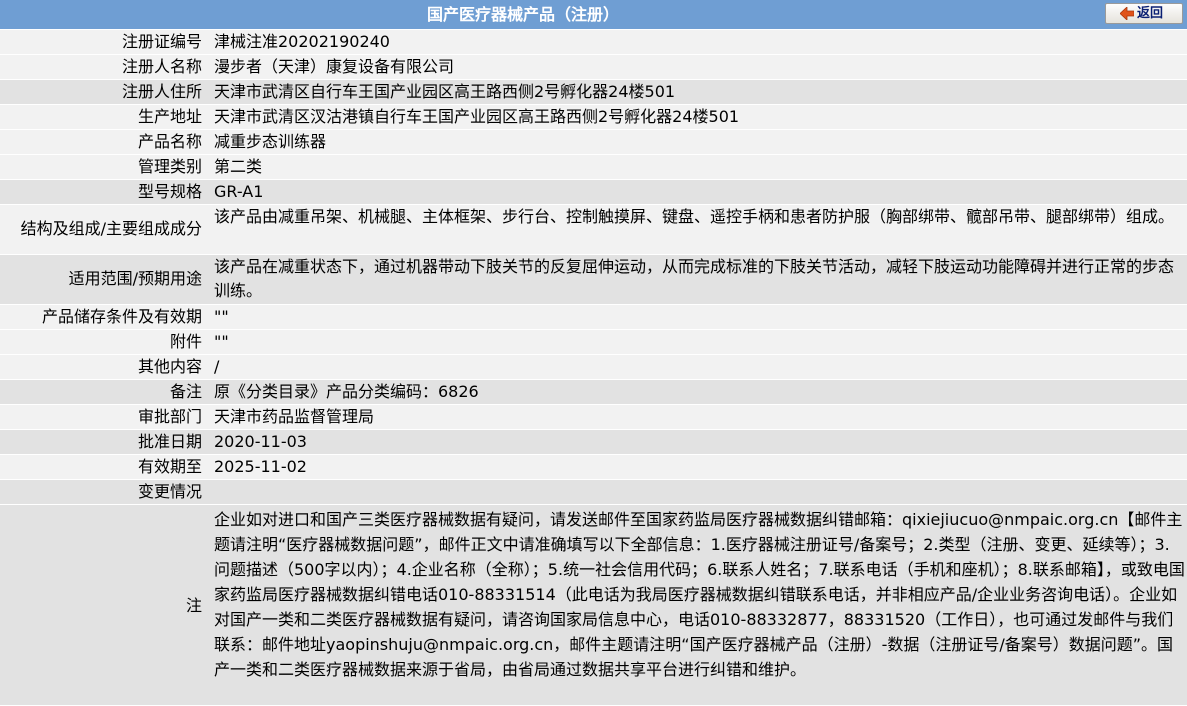  What do you see at coordinates (593, 467) in the screenshot?
I see `table-row: 有效期至 2025-11-02` at bounding box center [593, 467].